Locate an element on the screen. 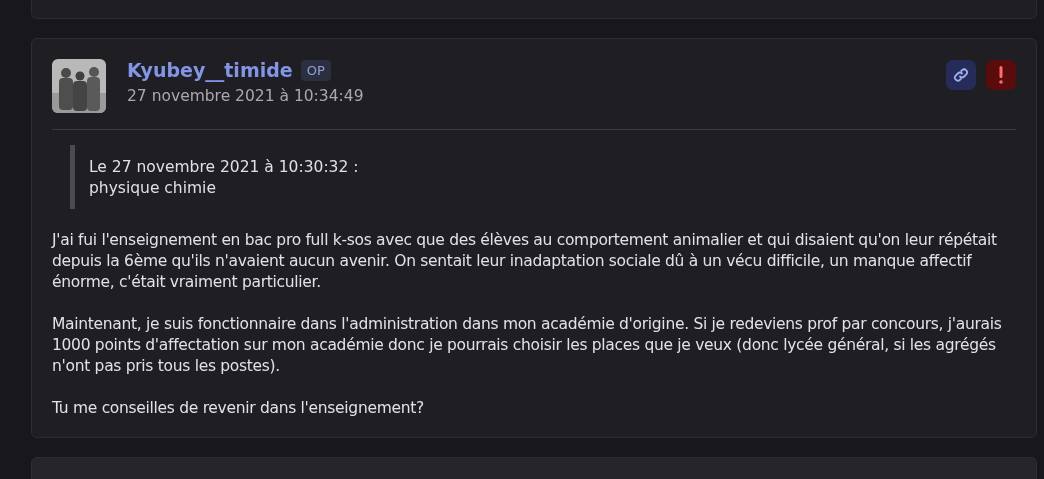 The image size is (1044, 479). link-icon is located at coordinates (961, 75).